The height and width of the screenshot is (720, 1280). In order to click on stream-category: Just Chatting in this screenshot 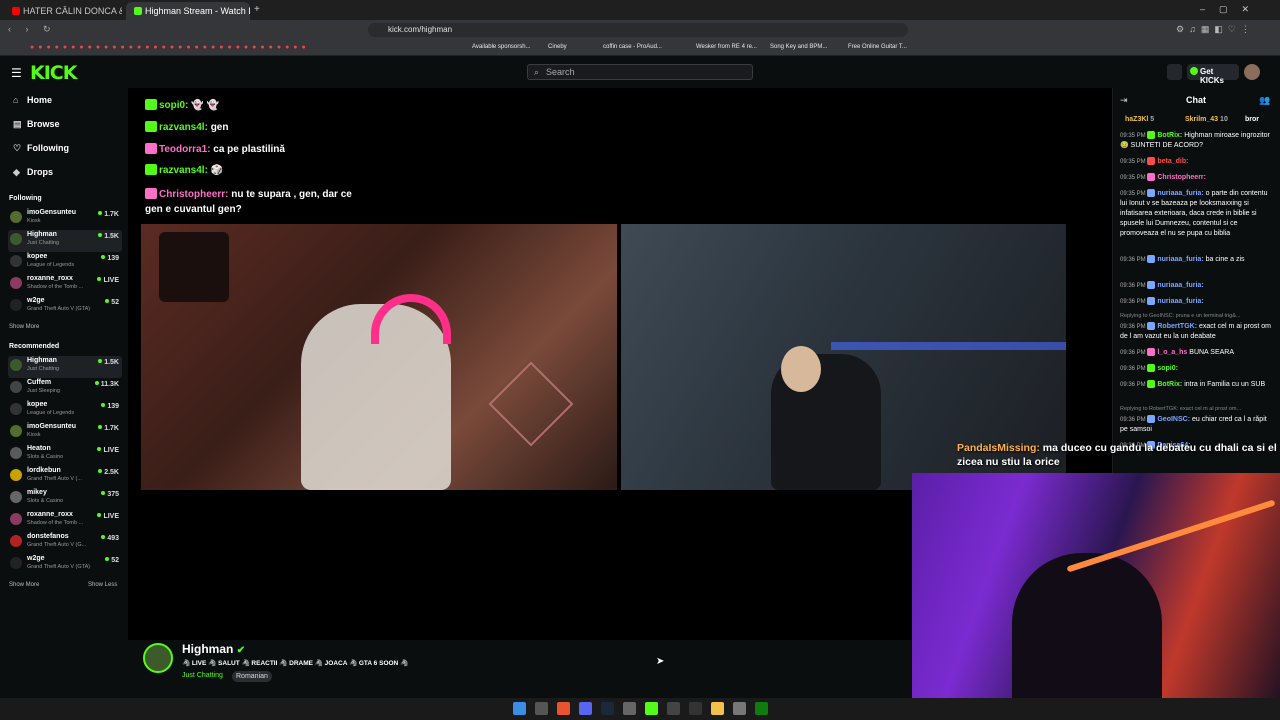, I will do `click(202, 675)`.